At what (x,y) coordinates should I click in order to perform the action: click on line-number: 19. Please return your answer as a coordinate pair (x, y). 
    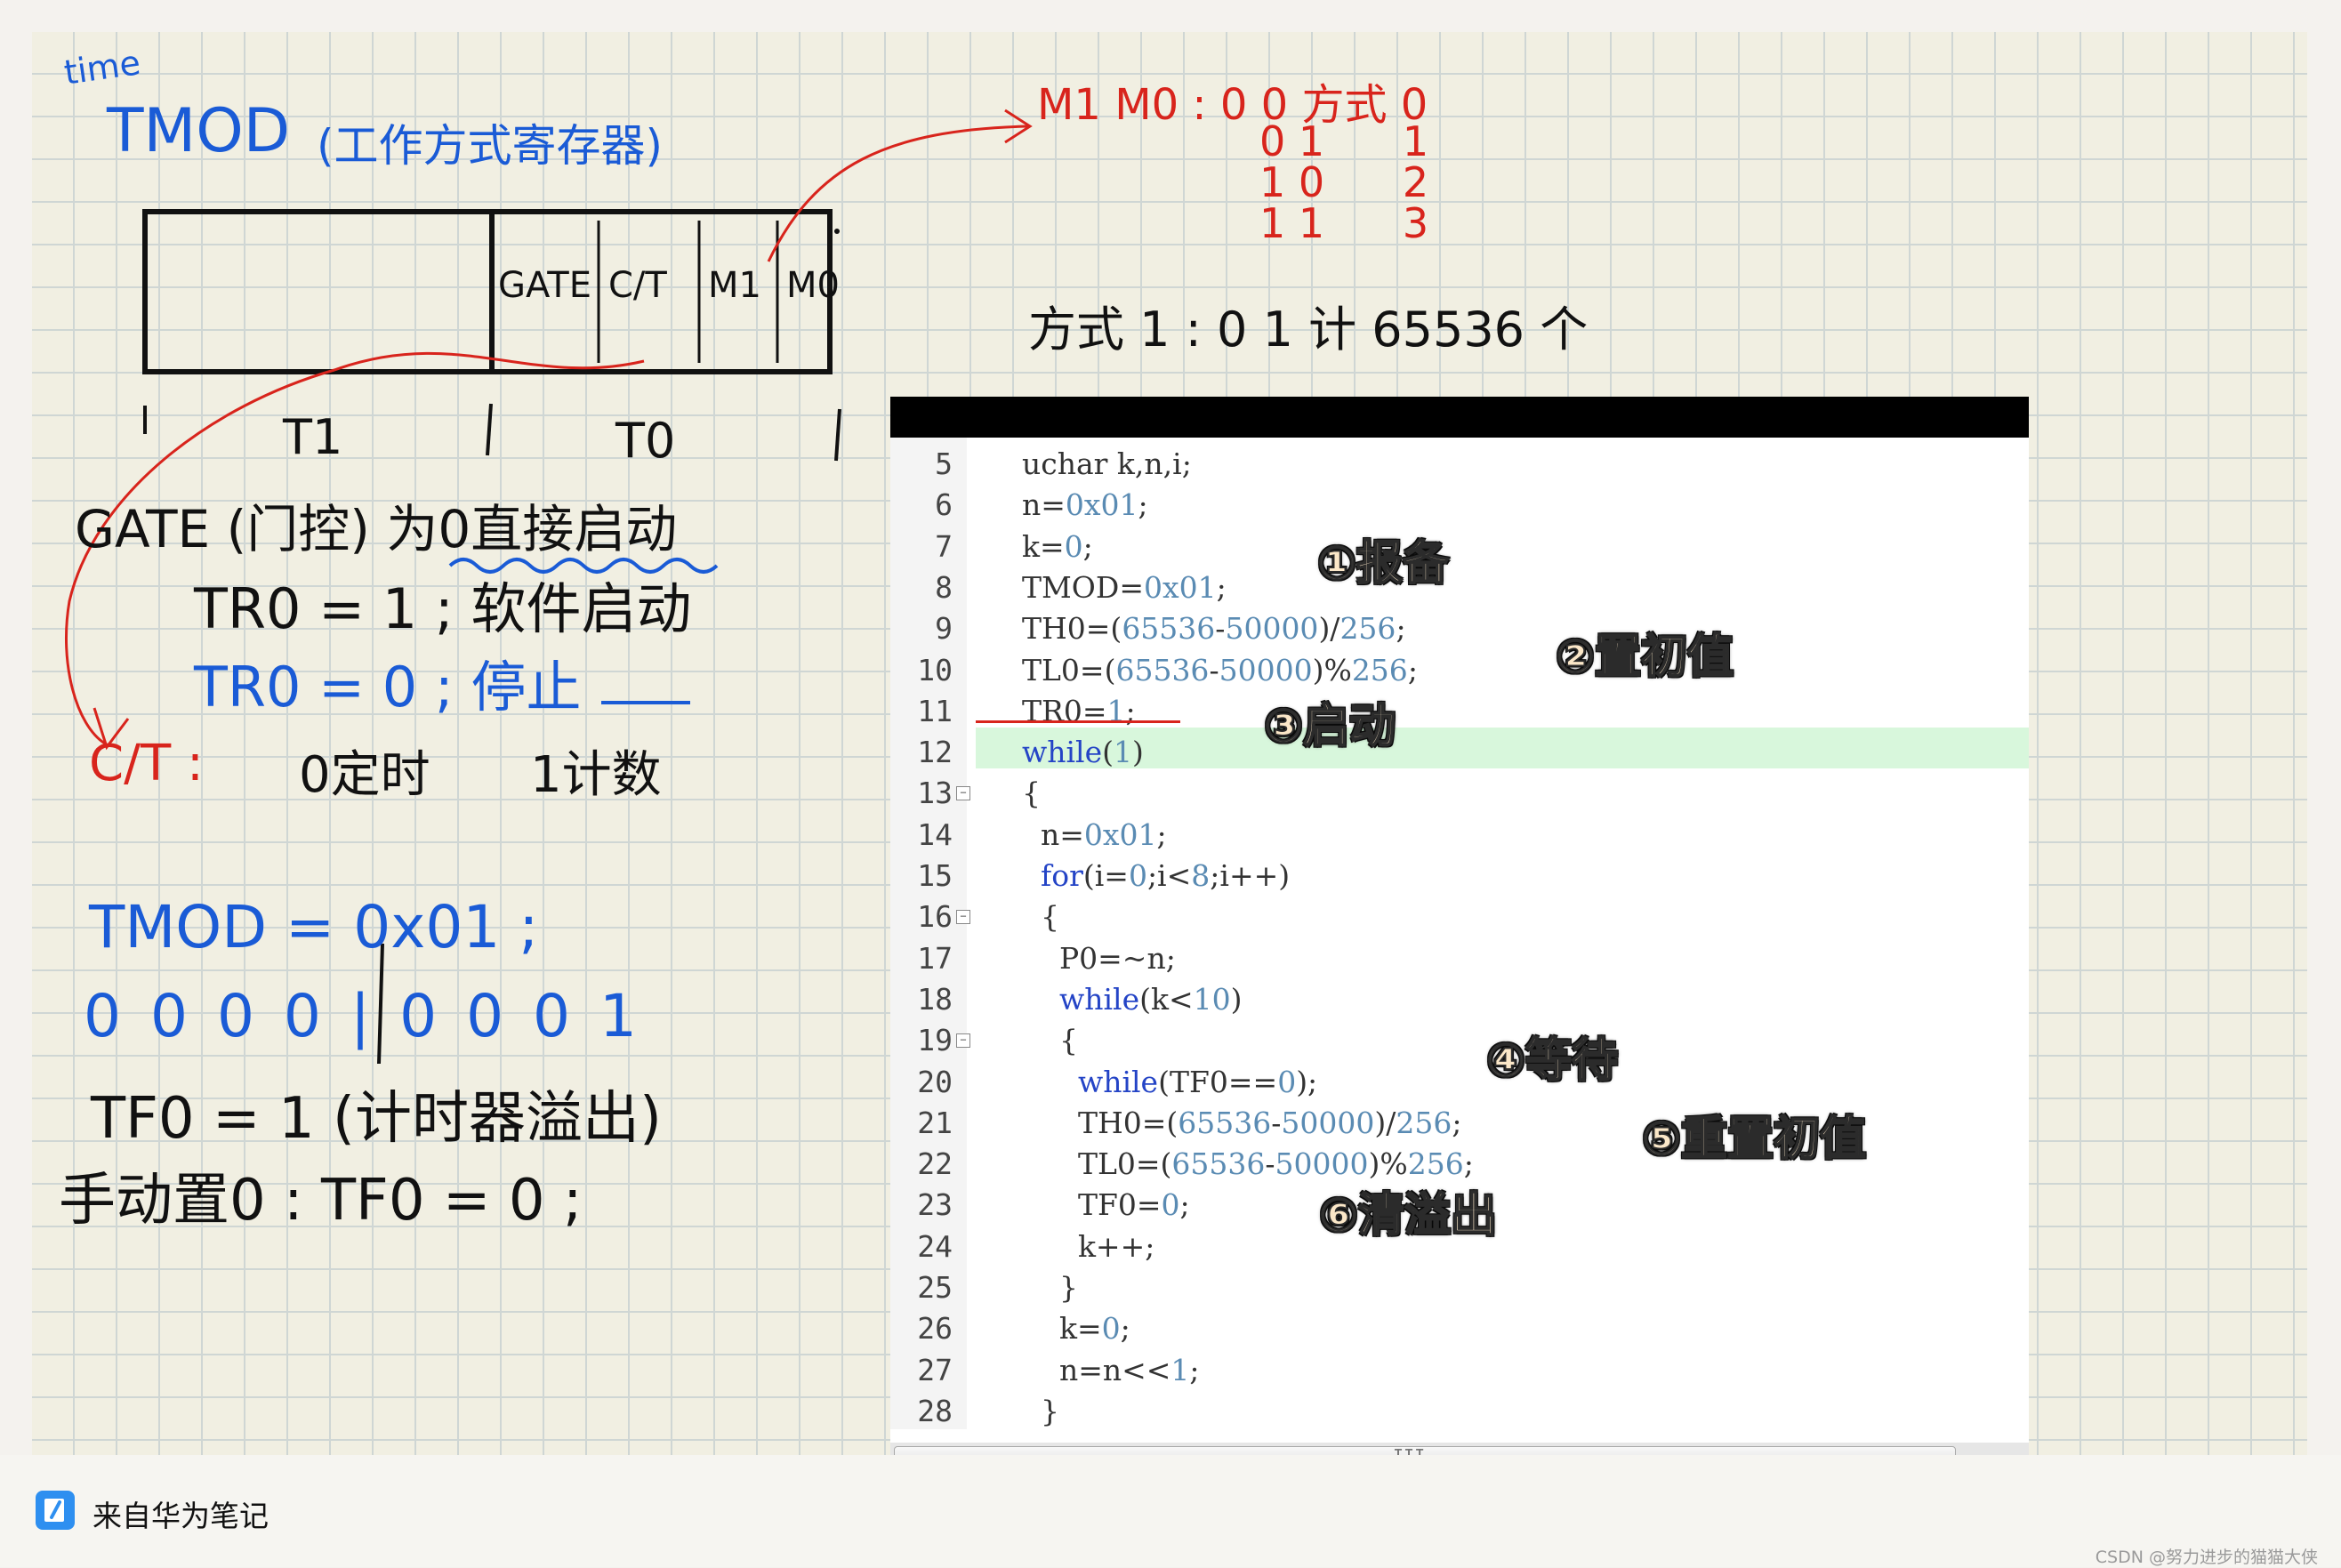
    Looking at the image, I should click on (935, 1040).